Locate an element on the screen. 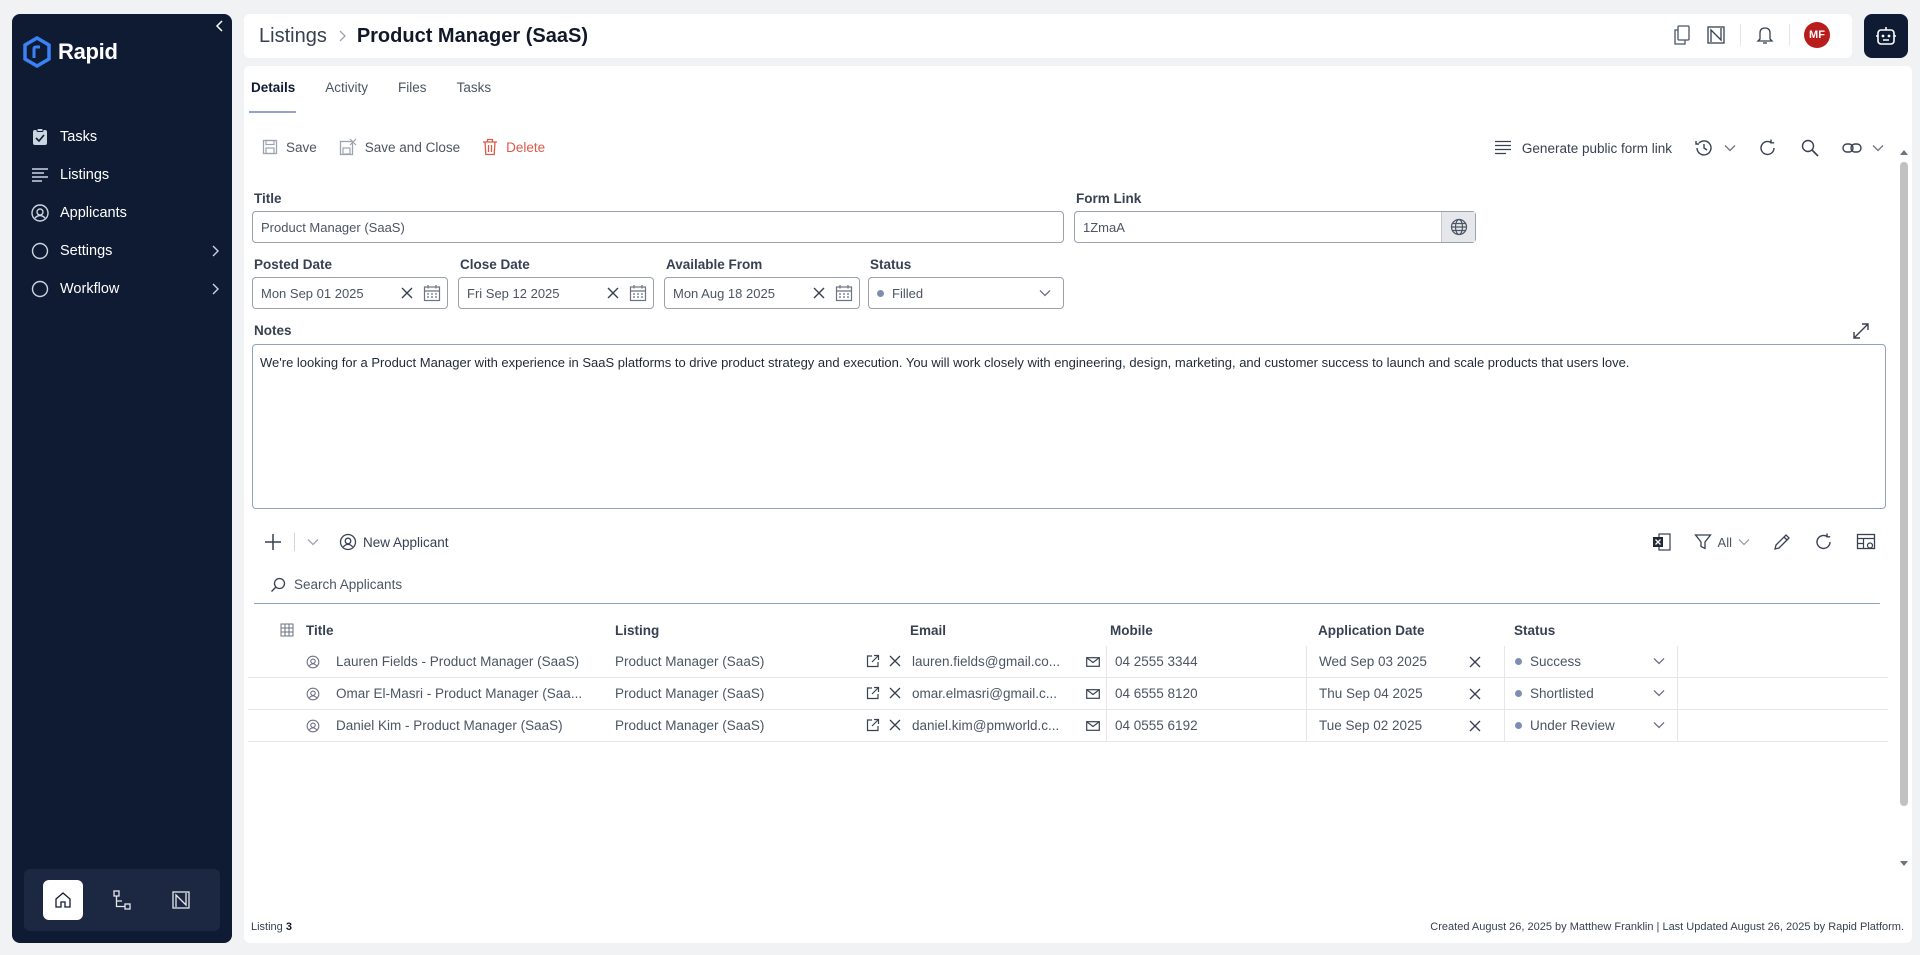 The width and height of the screenshot is (1920, 955). documents-button is located at coordinates (181, 900).